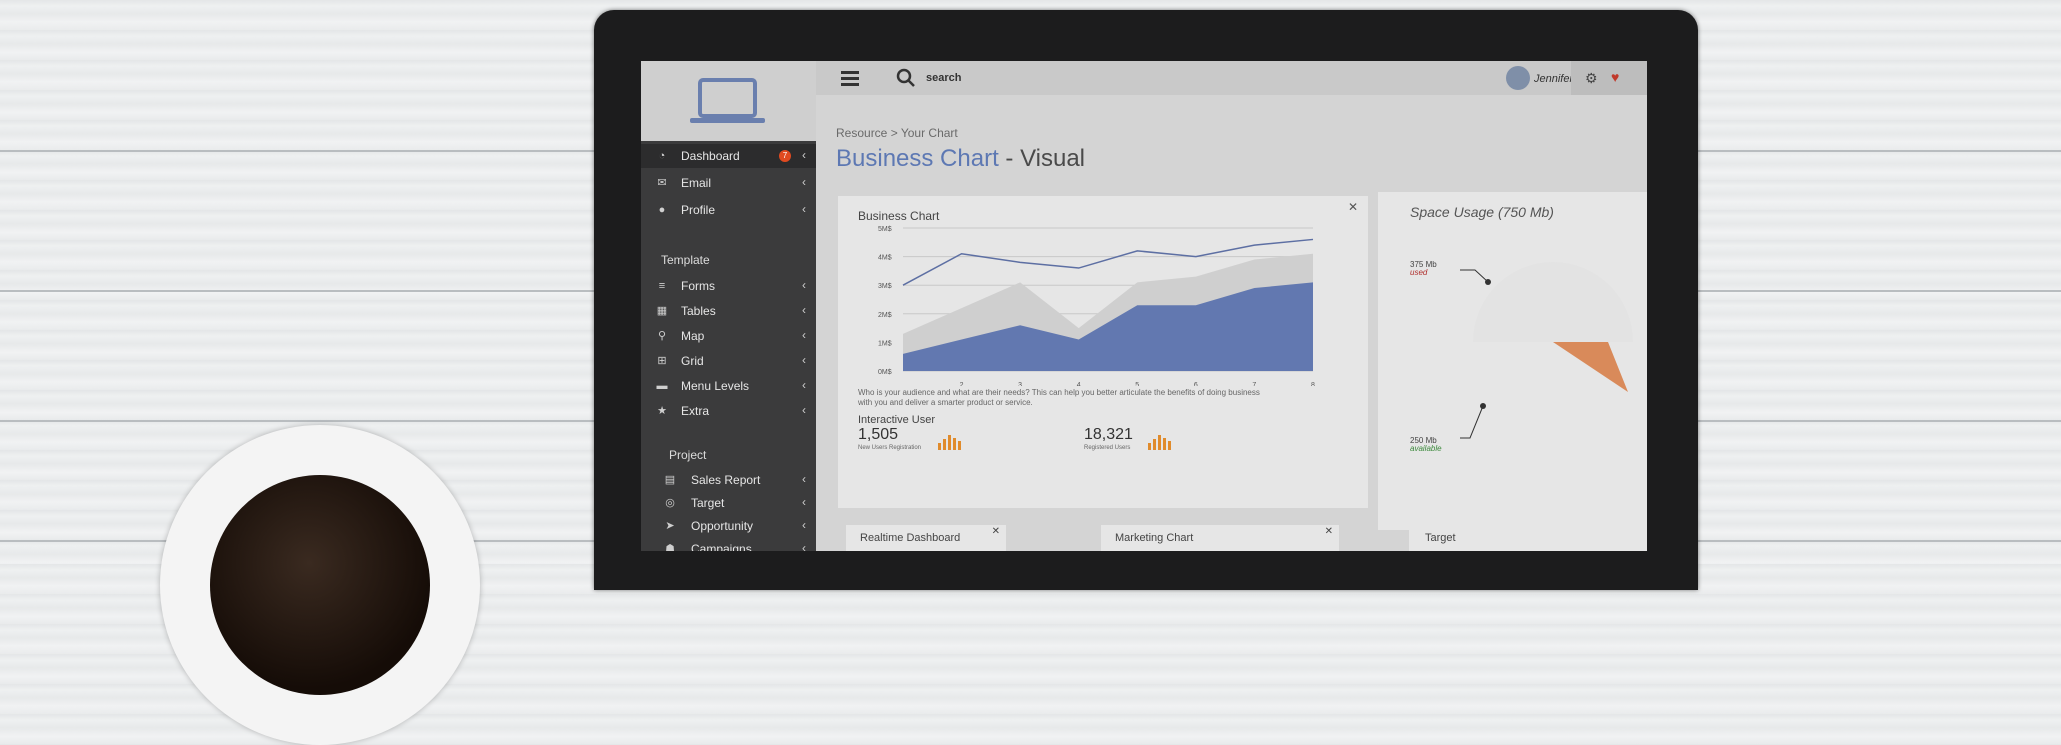 The height and width of the screenshot is (745, 2061). What do you see at coordinates (722, 526) in the screenshot?
I see `sidebar-item-label: Opportunity` at bounding box center [722, 526].